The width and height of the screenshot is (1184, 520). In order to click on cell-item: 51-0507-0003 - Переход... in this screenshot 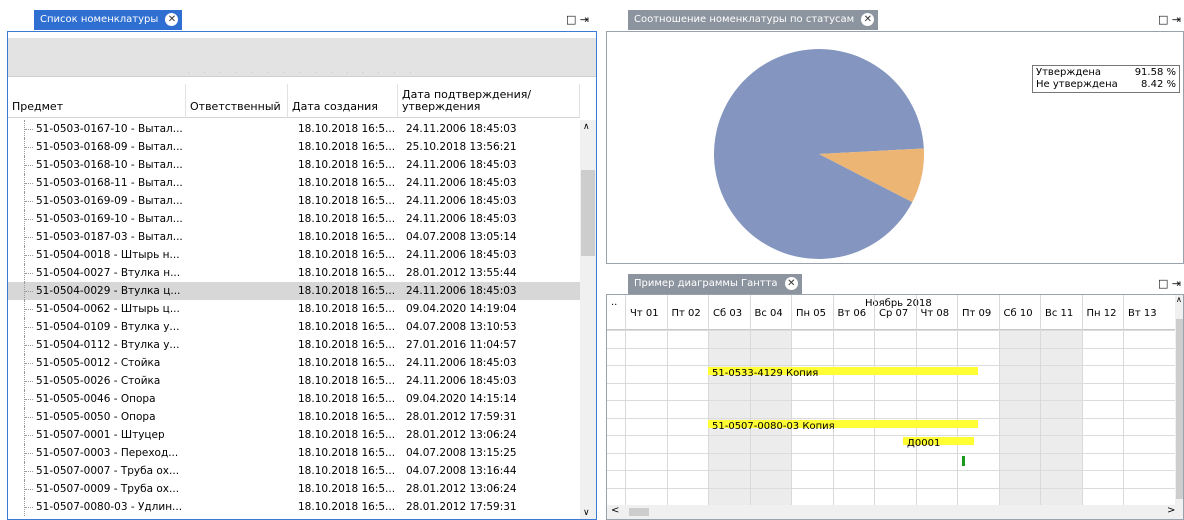, I will do `click(107, 453)`.